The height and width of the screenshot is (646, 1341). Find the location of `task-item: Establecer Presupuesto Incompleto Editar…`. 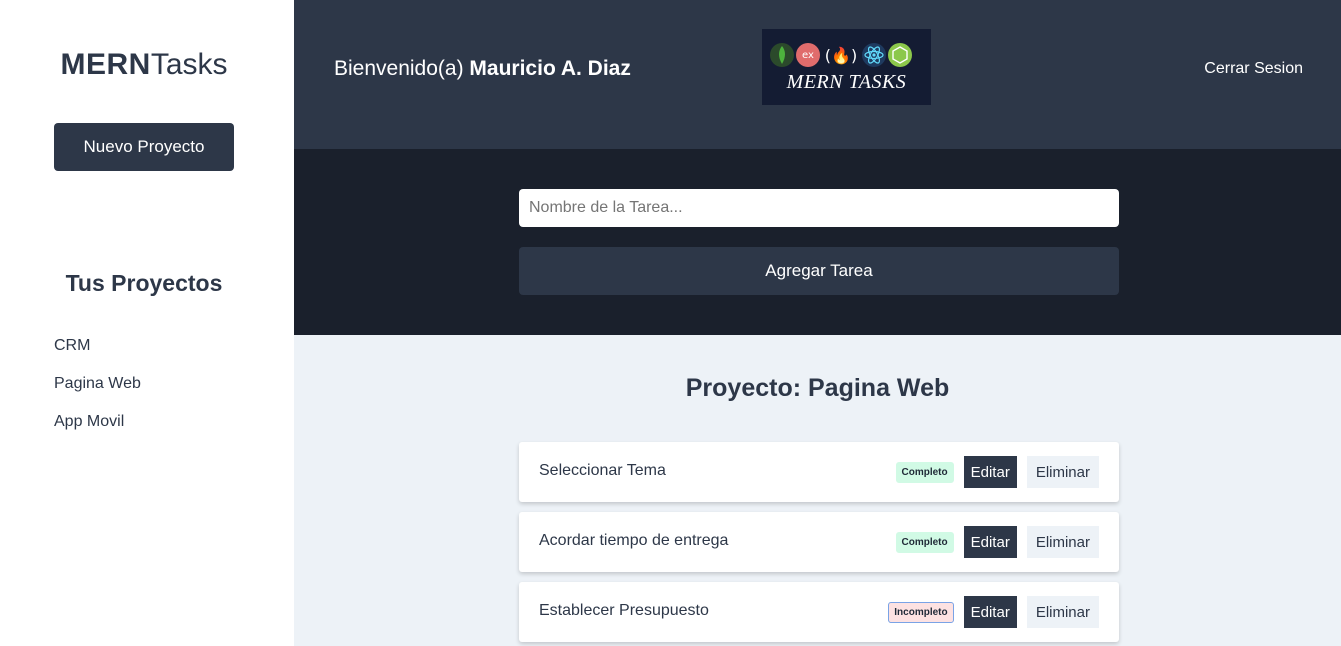

task-item: Establecer Presupuesto Incompleto Editar… is located at coordinates (819, 612).